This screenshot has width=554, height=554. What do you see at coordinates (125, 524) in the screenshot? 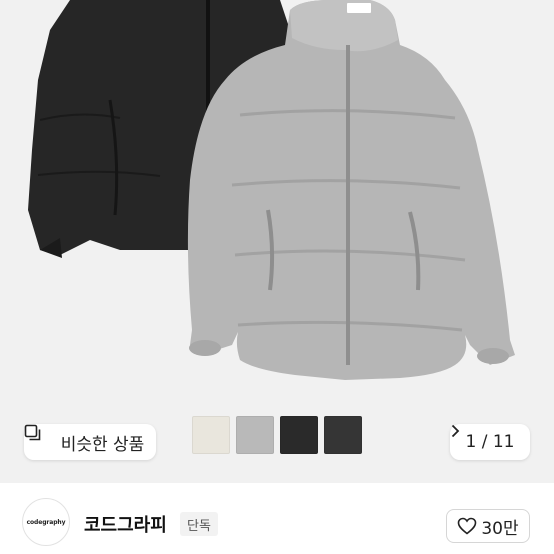
I see `brand-name: 코드그라피` at bounding box center [125, 524].